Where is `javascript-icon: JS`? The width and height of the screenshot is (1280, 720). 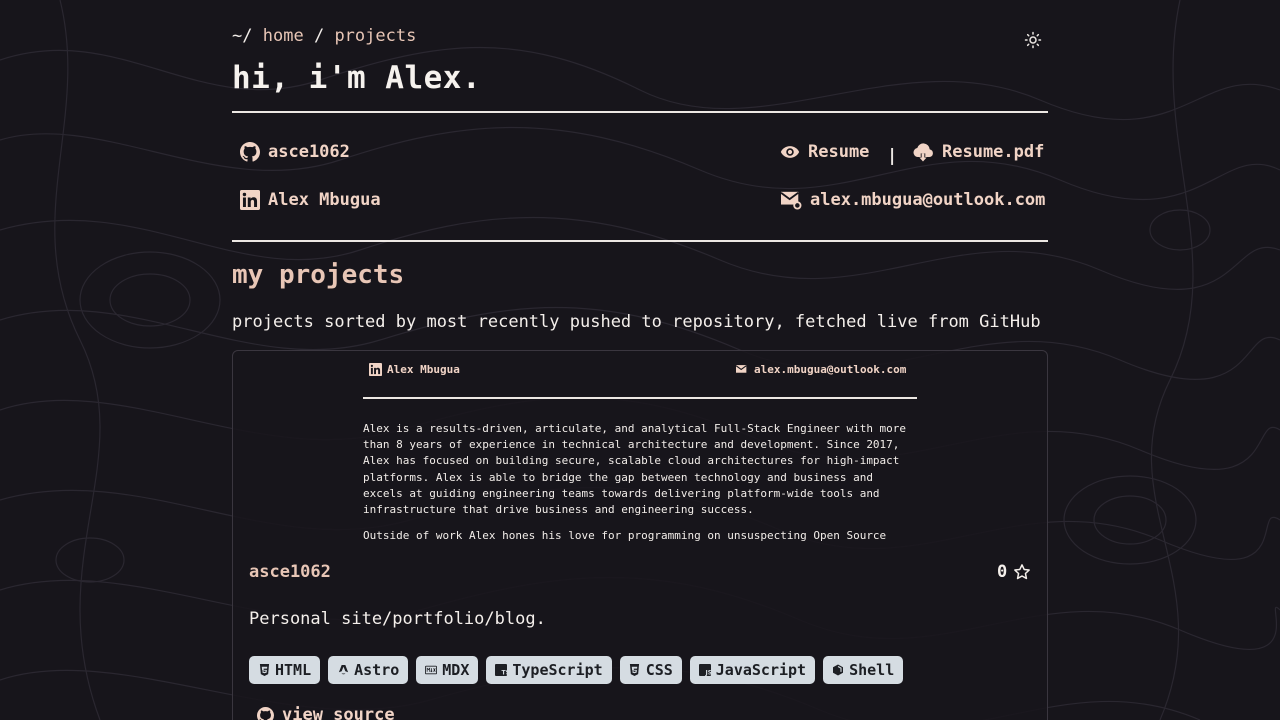 javascript-icon: JS is located at coordinates (704, 670).